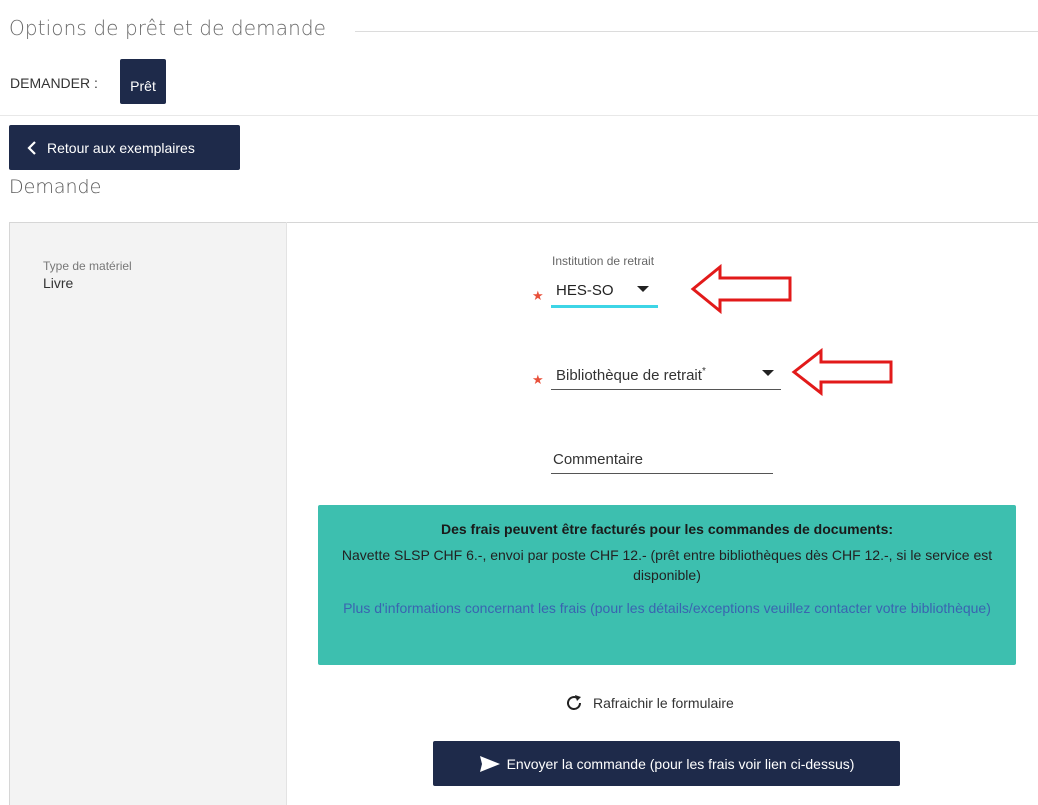 This screenshot has width=1038, height=805. What do you see at coordinates (55, 187) in the screenshot?
I see `request-title: Demande` at bounding box center [55, 187].